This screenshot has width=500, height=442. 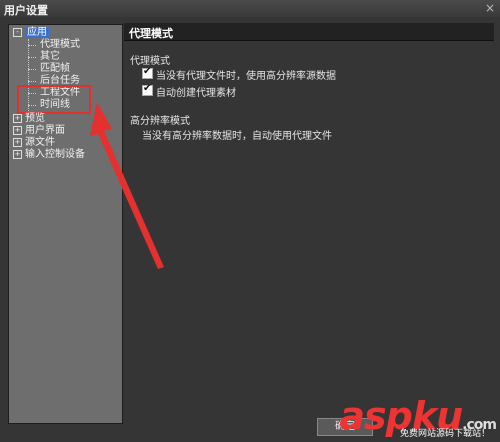 I want to click on window-title: 用户设置, so click(x=26, y=10).